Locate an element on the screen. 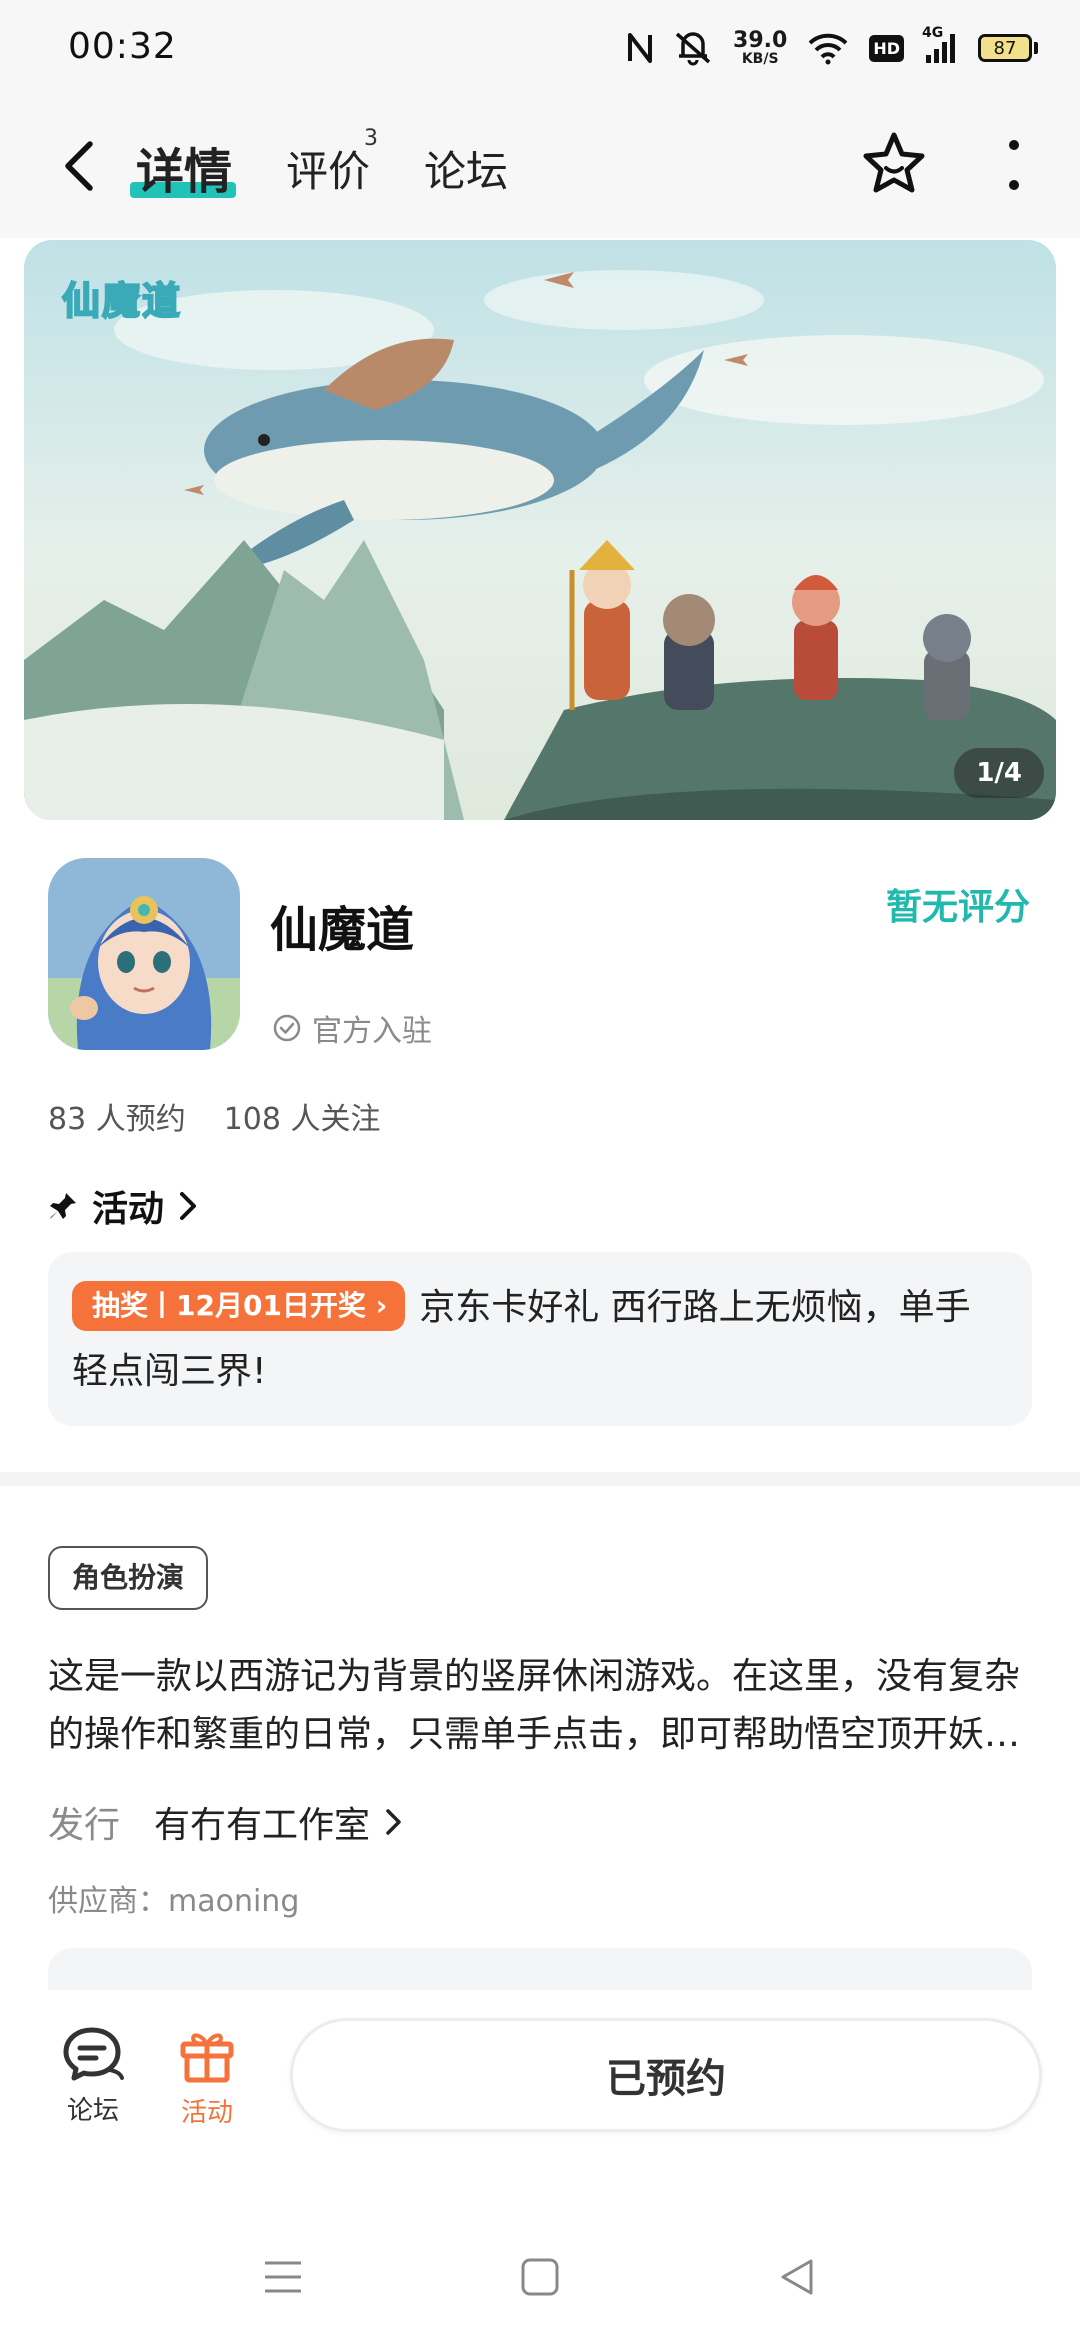 This screenshot has width=1080, height=2340. forum-label: 论坛 is located at coordinates (92, 2111).